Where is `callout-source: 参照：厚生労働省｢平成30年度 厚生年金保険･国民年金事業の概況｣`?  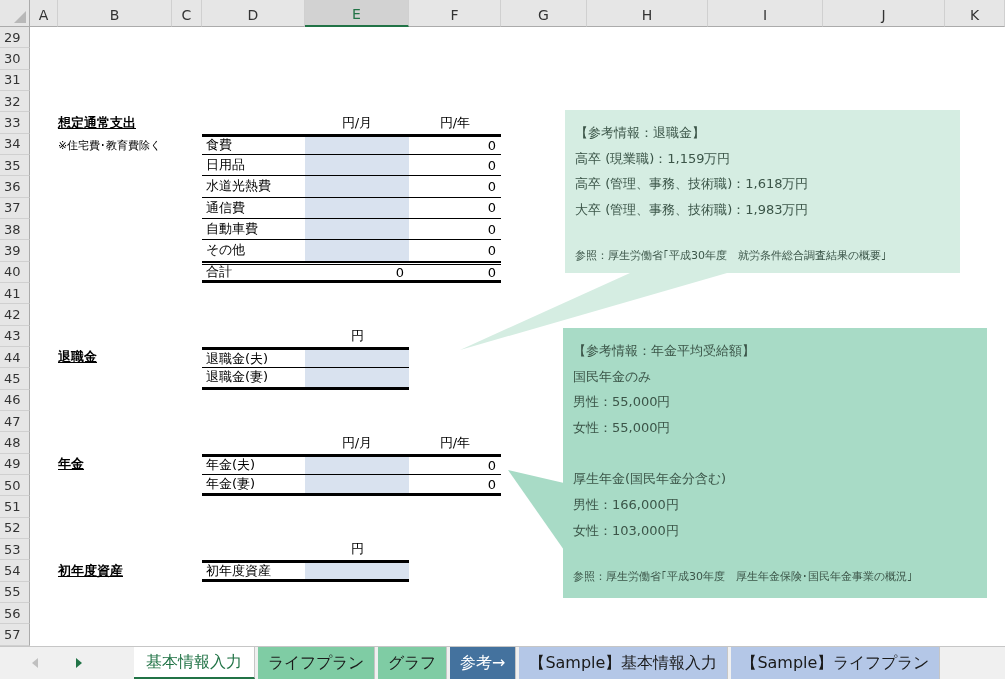
callout-source: 参照：厚生労働省｢平成30年度 厚生年金保険･国民年金事業の概況｣ is located at coordinates (743, 576).